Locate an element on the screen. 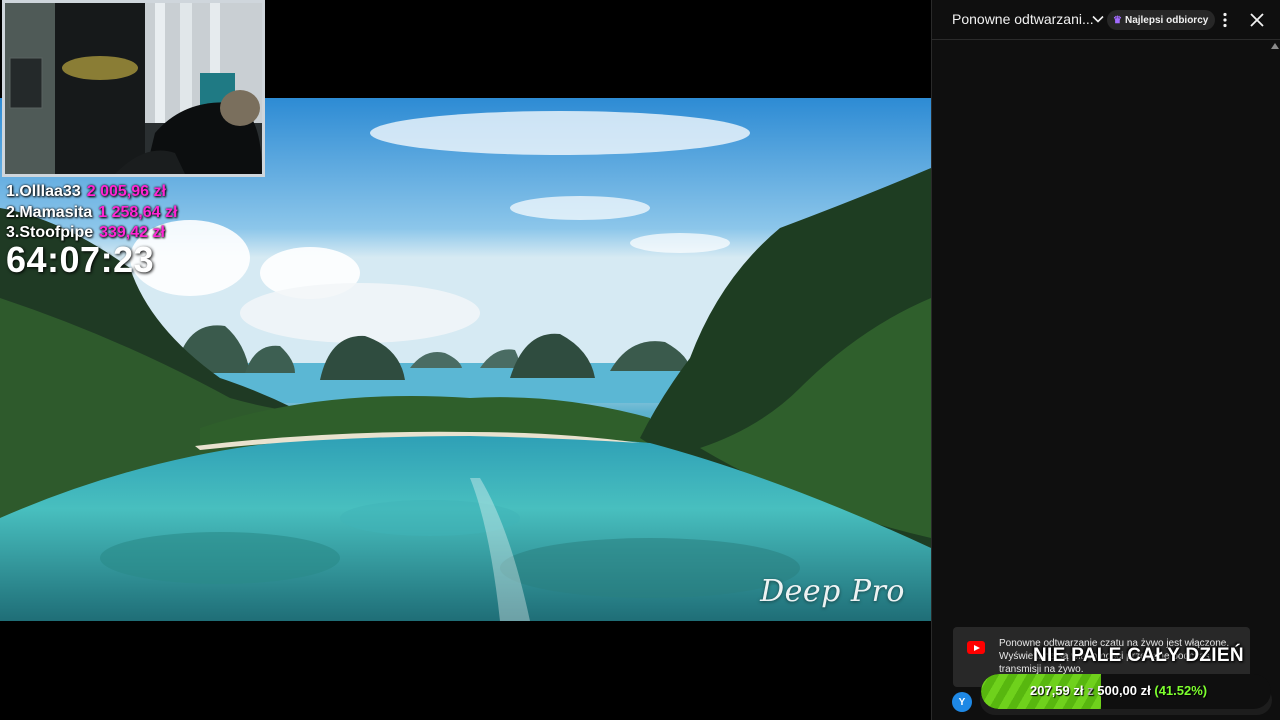 The height and width of the screenshot is (720, 1280). chevron-down-icon is located at coordinates (1098, 19).